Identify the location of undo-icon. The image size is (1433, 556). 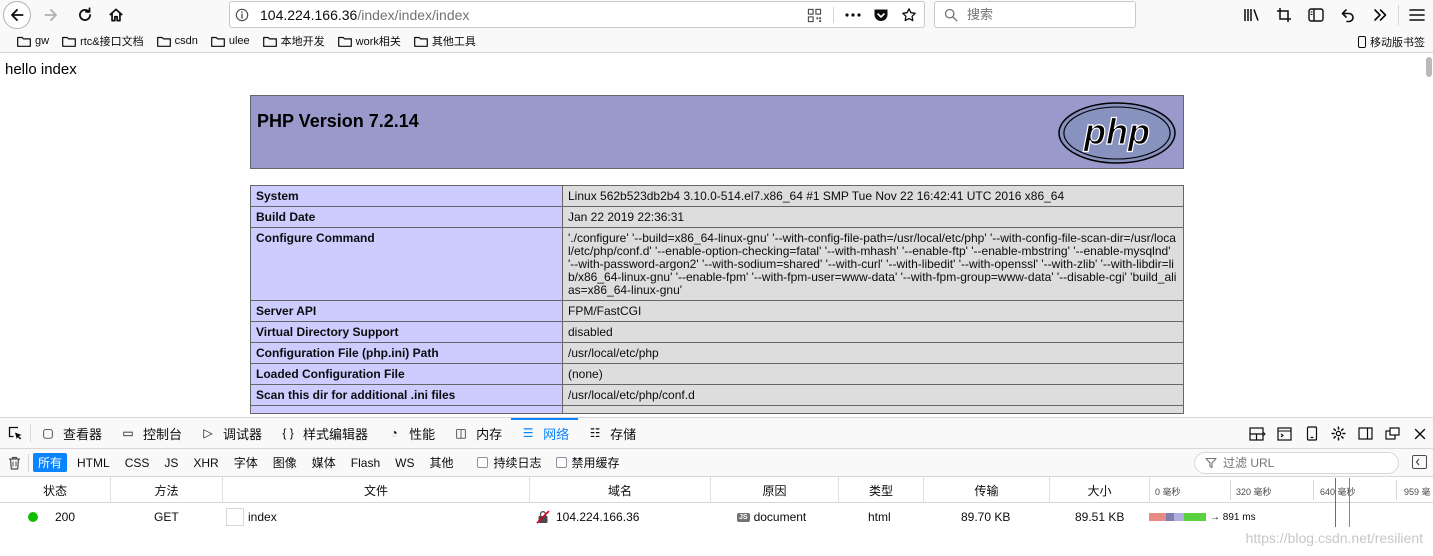
(1348, 14).